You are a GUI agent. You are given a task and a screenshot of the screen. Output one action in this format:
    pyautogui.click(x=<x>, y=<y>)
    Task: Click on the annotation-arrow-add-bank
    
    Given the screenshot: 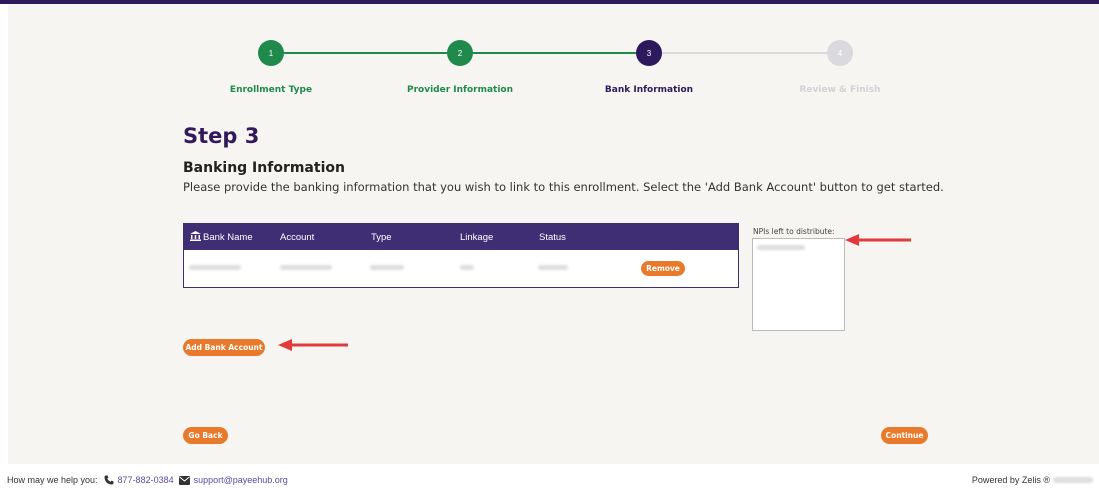 What is the action you would take?
    pyautogui.click(x=313, y=345)
    